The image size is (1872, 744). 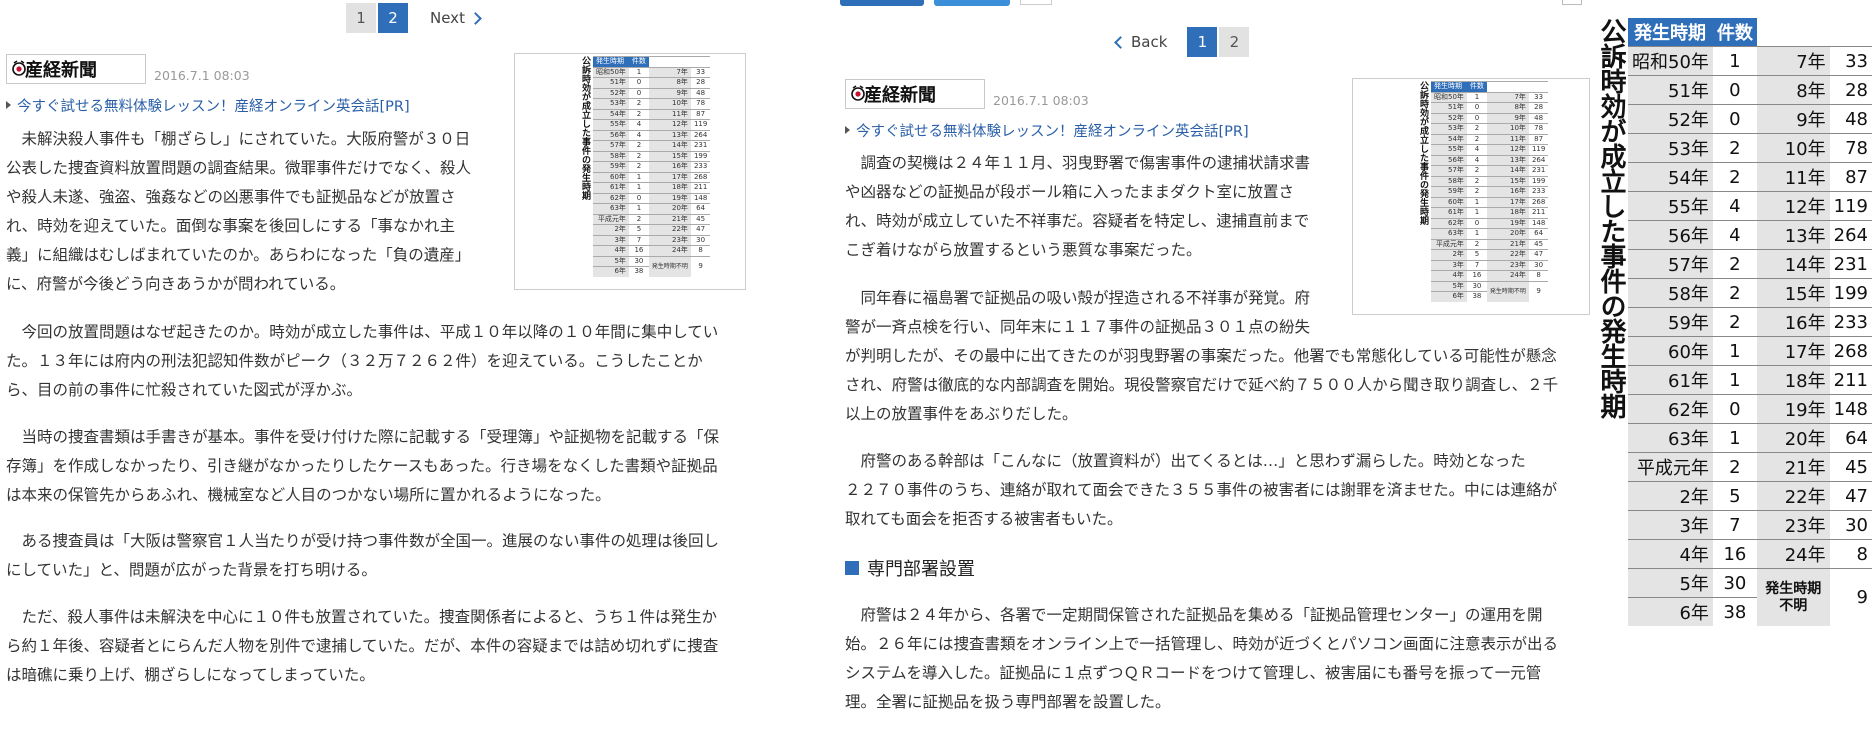 I want to click on thumbnail-cell: 23年, so click(x=1507, y=265).